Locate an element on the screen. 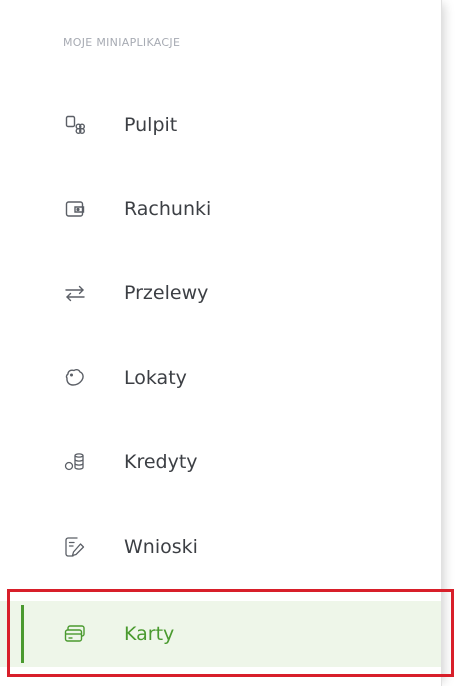 The height and width of the screenshot is (686, 463). sidebar-item-label: Przelewy is located at coordinates (166, 293).